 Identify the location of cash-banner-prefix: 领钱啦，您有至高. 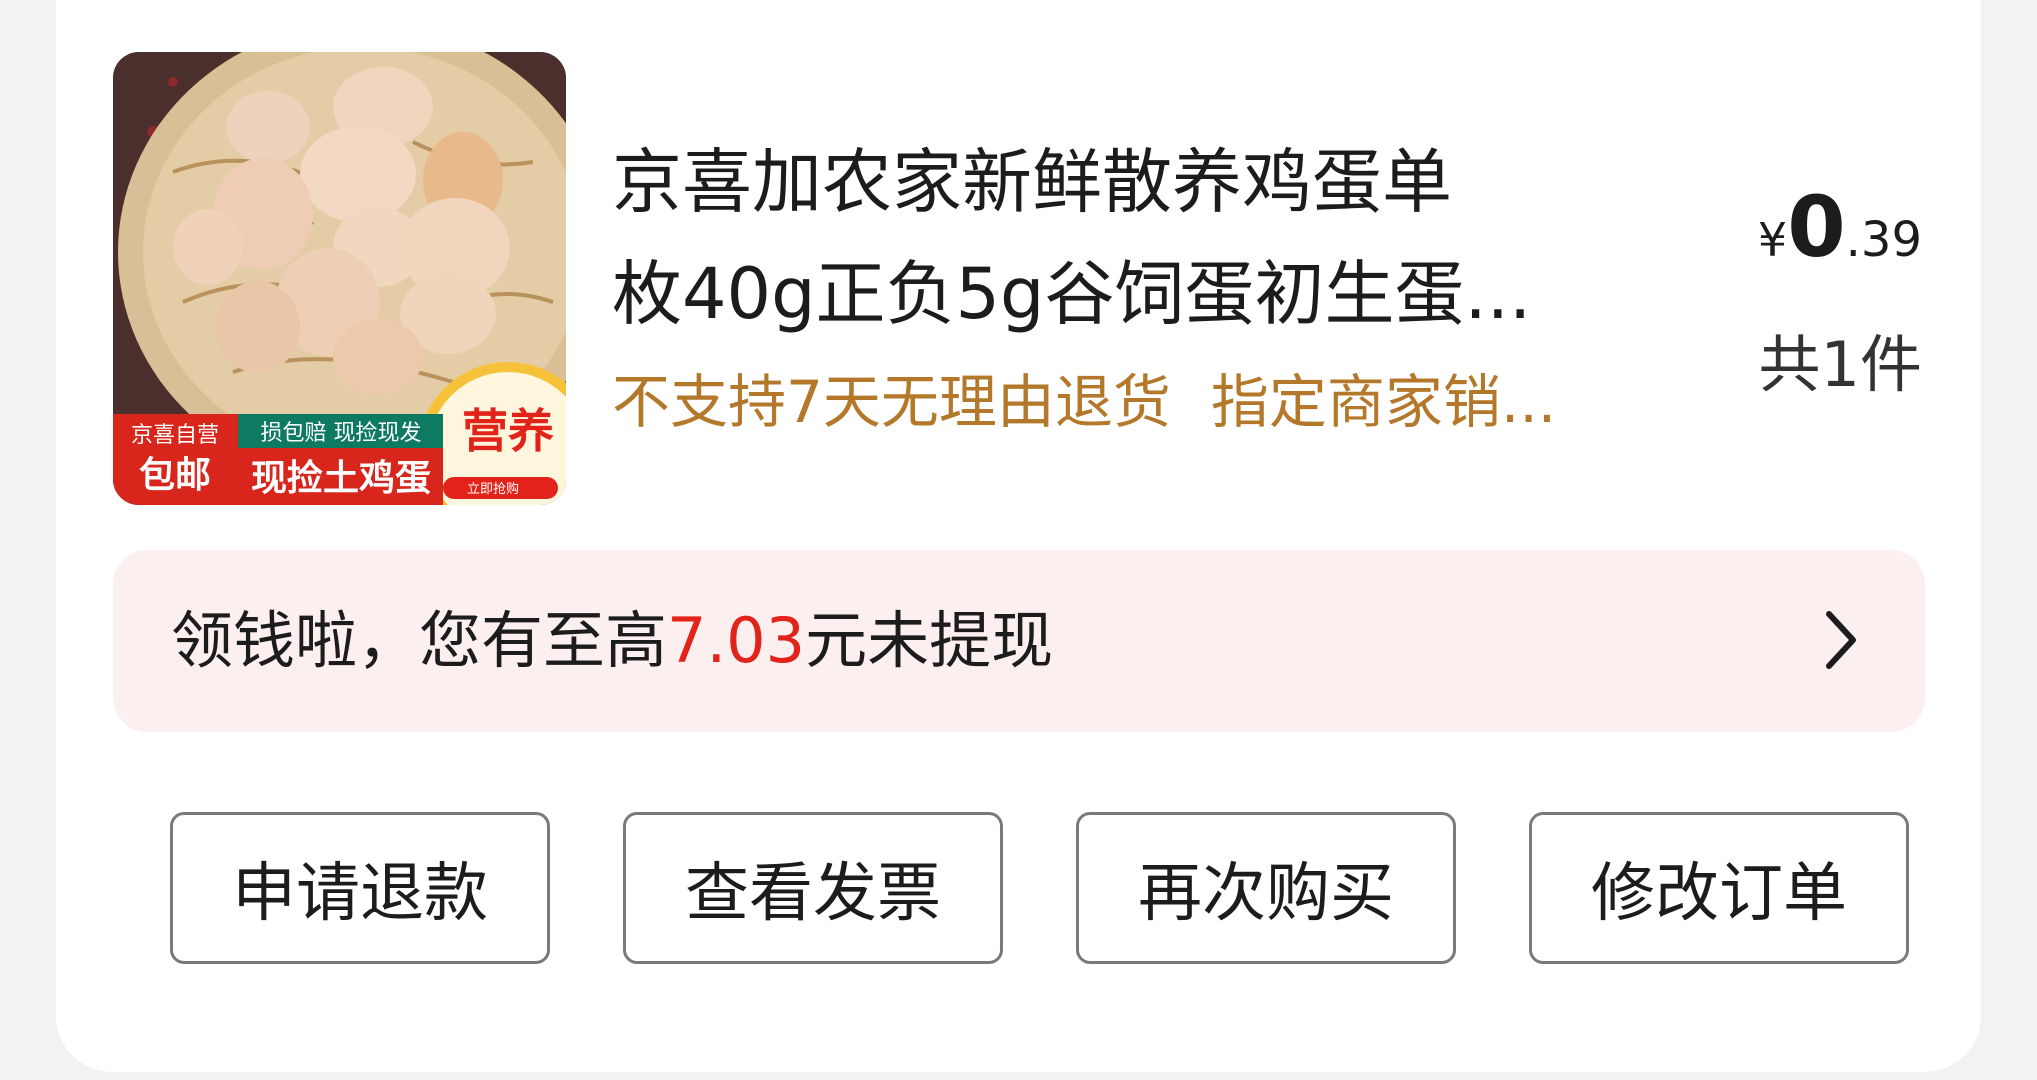
(419, 640).